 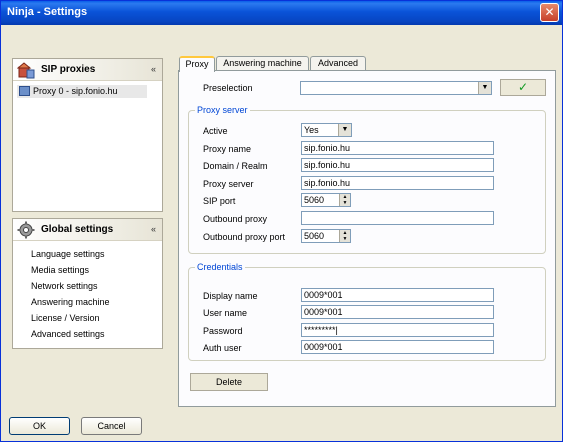 I want to click on window-title: Ninja - Settings, so click(x=47, y=12).